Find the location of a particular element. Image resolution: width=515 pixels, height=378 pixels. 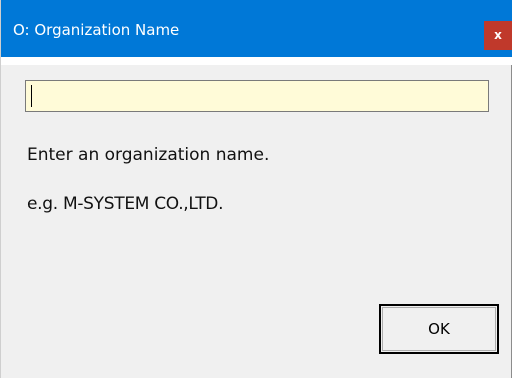

instruction-text: Enter an organization name. is located at coordinates (148, 155).